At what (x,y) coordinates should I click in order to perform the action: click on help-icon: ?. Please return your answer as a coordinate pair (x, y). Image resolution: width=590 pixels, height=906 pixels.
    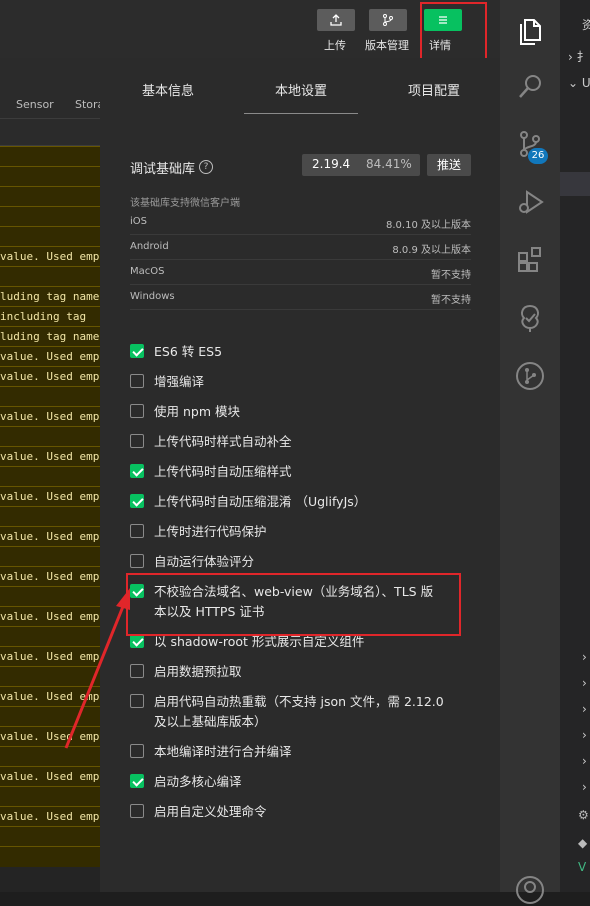
    Looking at the image, I should click on (206, 167).